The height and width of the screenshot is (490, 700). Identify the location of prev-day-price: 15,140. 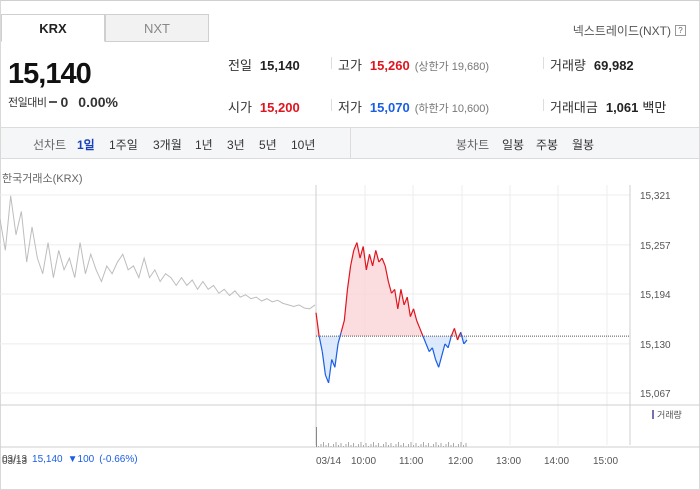
(47, 459).